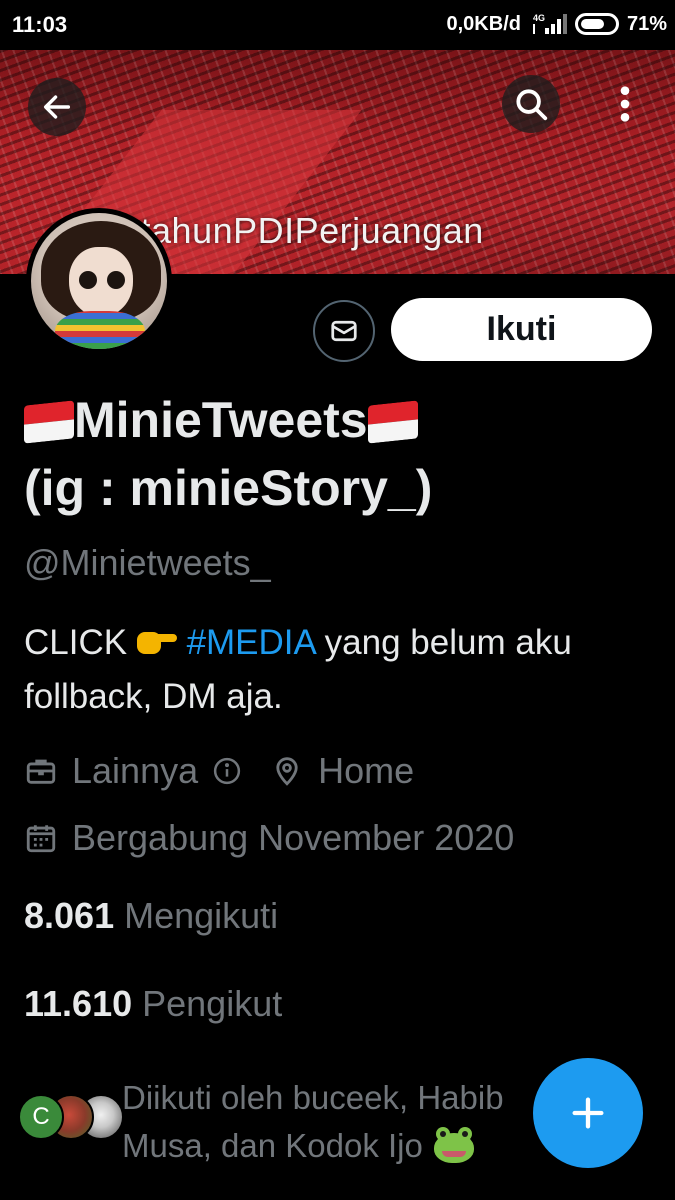  What do you see at coordinates (549, 23) in the screenshot?
I see `signal-icon: 4G` at bounding box center [549, 23].